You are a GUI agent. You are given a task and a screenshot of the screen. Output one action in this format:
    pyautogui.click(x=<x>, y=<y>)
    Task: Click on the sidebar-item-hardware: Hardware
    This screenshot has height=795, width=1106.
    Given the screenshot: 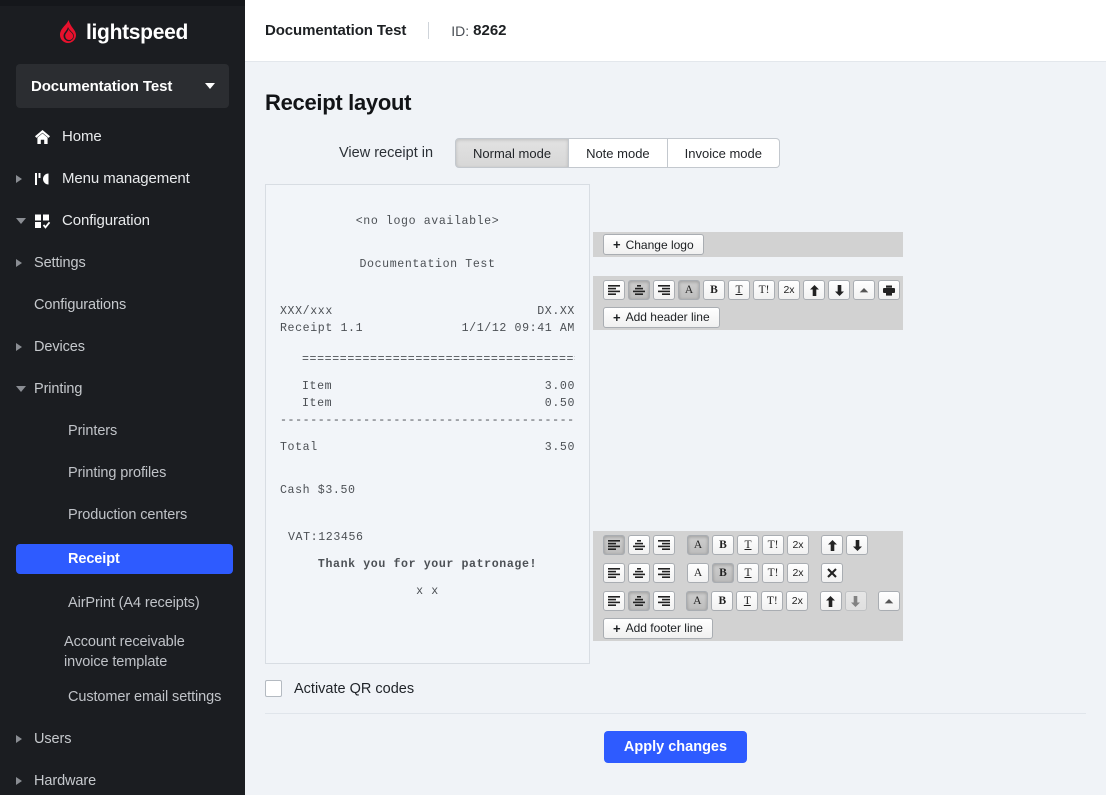 What is the action you would take?
    pyautogui.click(x=122, y=781)
    